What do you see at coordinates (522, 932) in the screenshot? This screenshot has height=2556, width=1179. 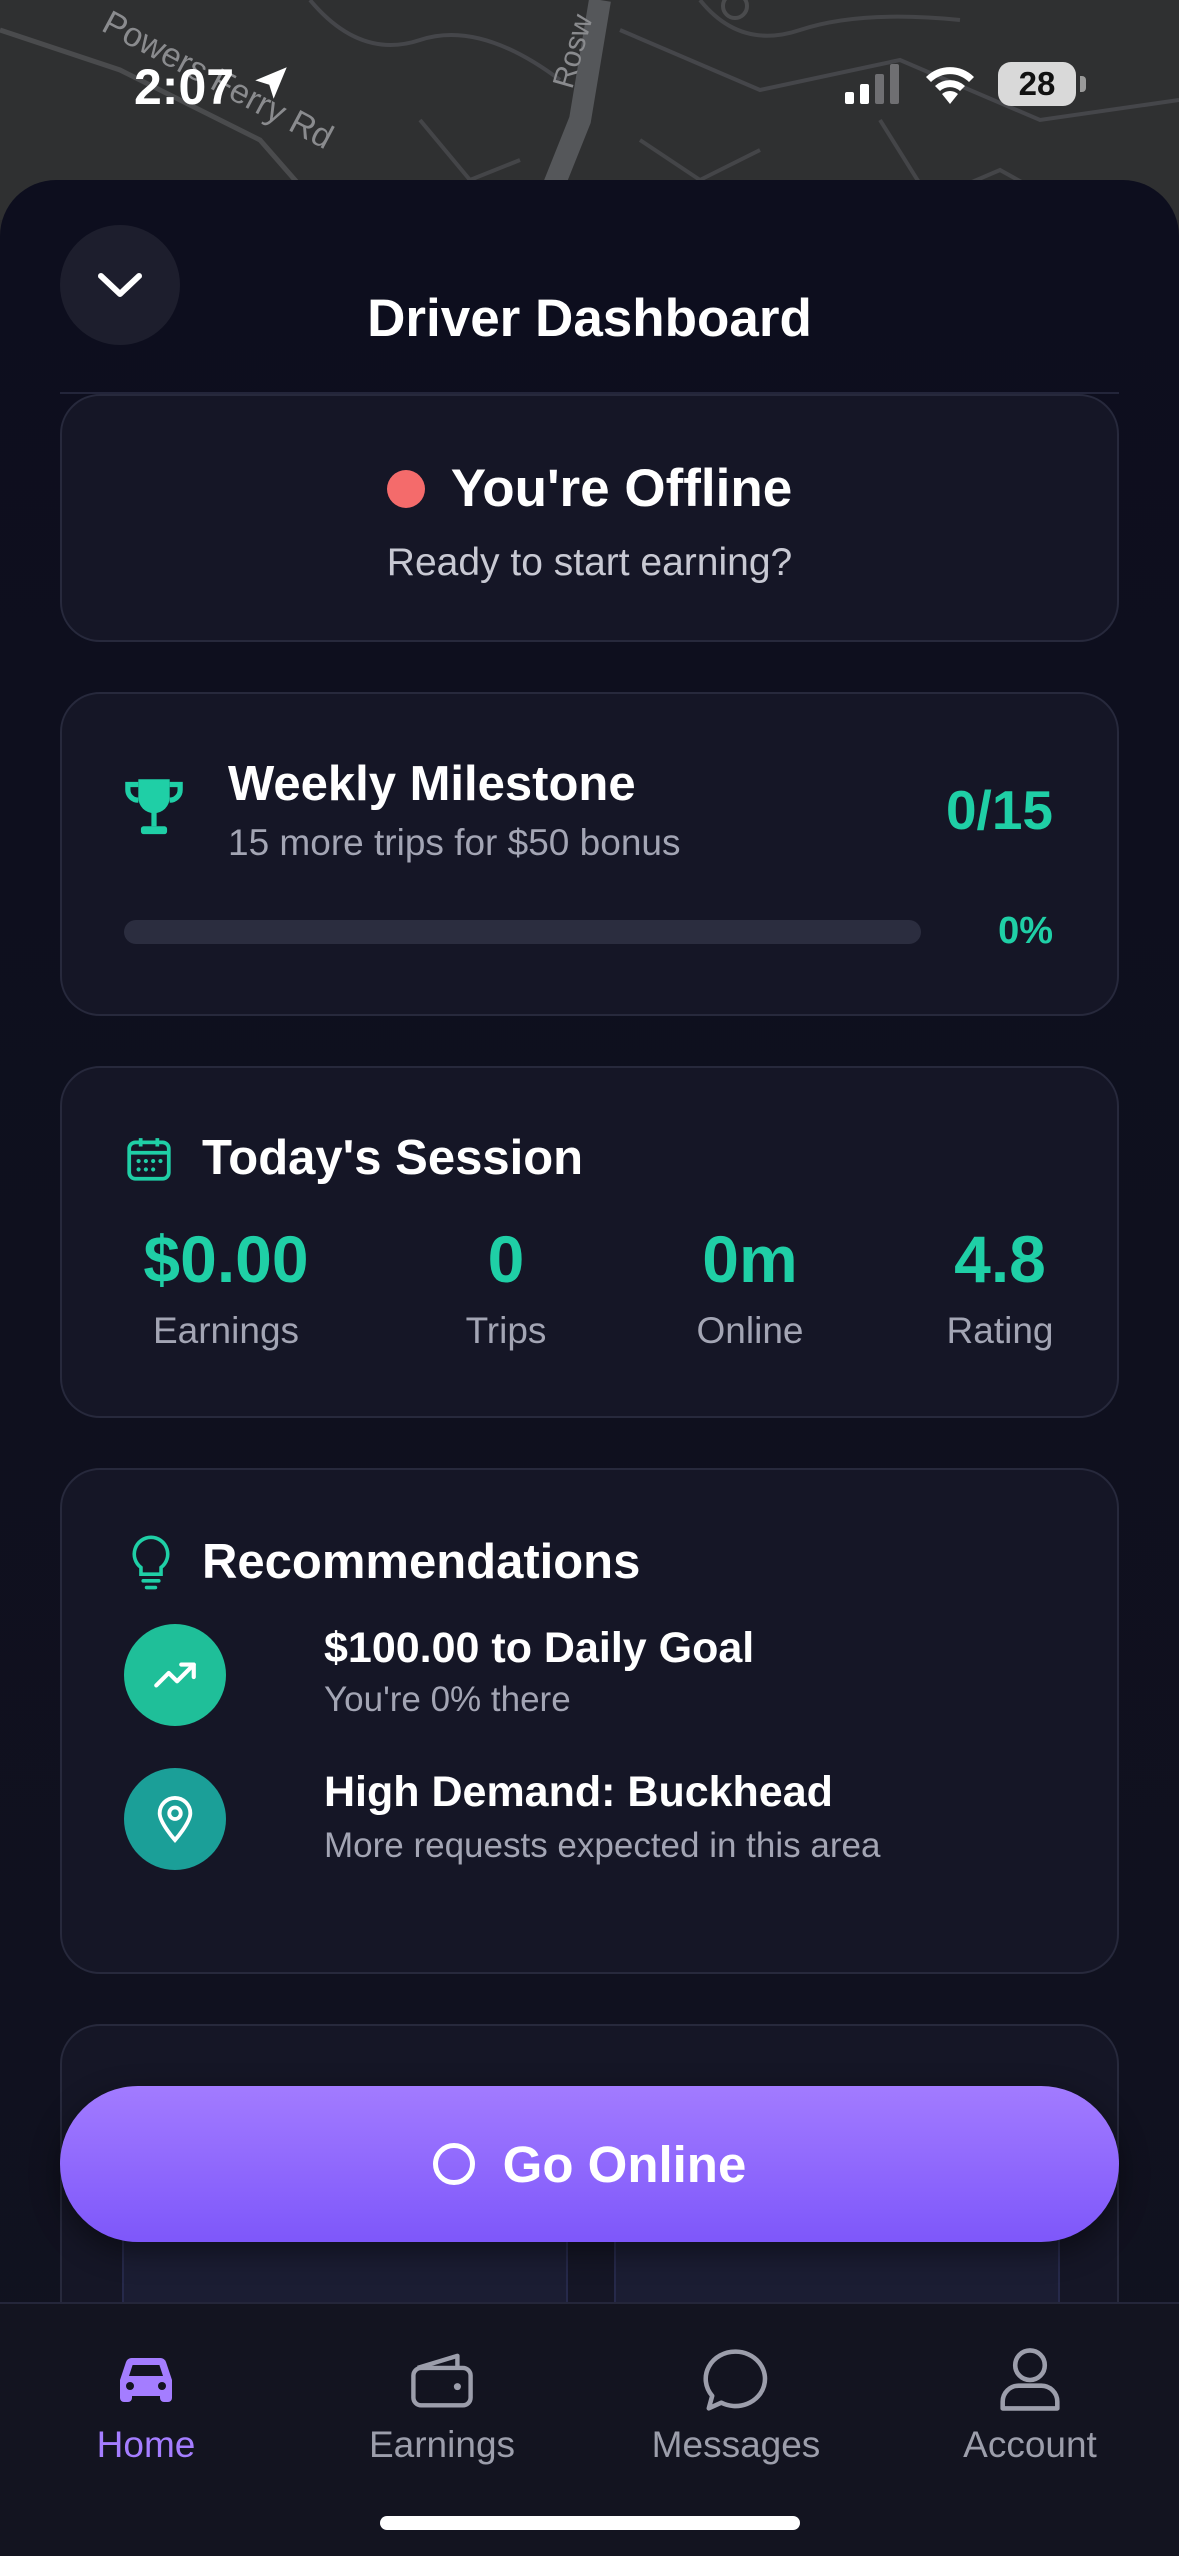 I see `milestone-progress-bar` at bounding box center [522, 932].